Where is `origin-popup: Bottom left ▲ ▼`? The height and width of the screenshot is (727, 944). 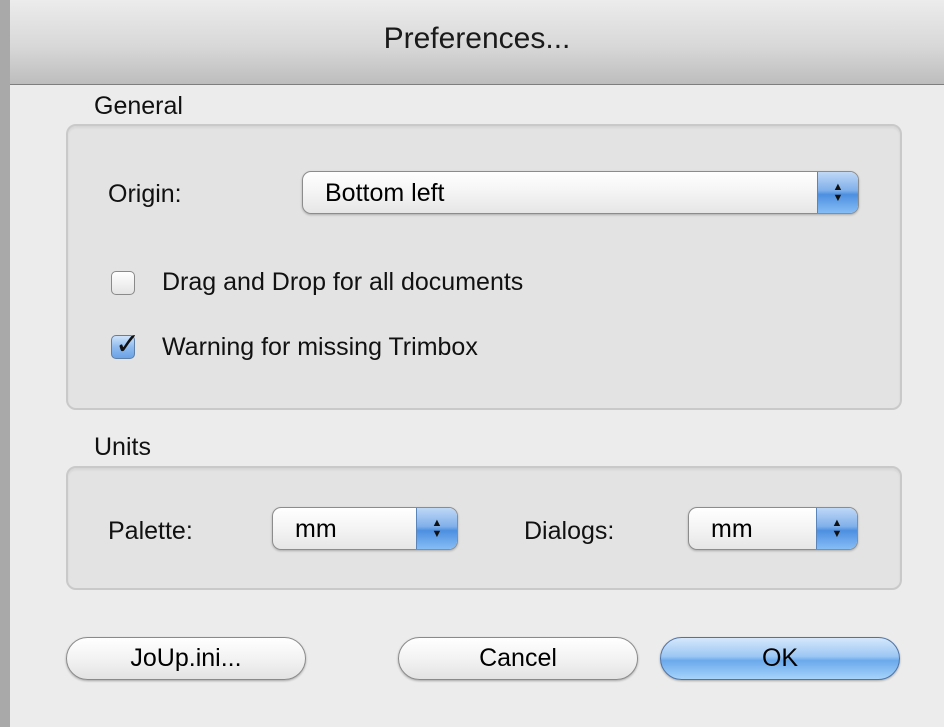 origin-popup: Bottom left ▲ ▼ is located at coordinates (580, 192).